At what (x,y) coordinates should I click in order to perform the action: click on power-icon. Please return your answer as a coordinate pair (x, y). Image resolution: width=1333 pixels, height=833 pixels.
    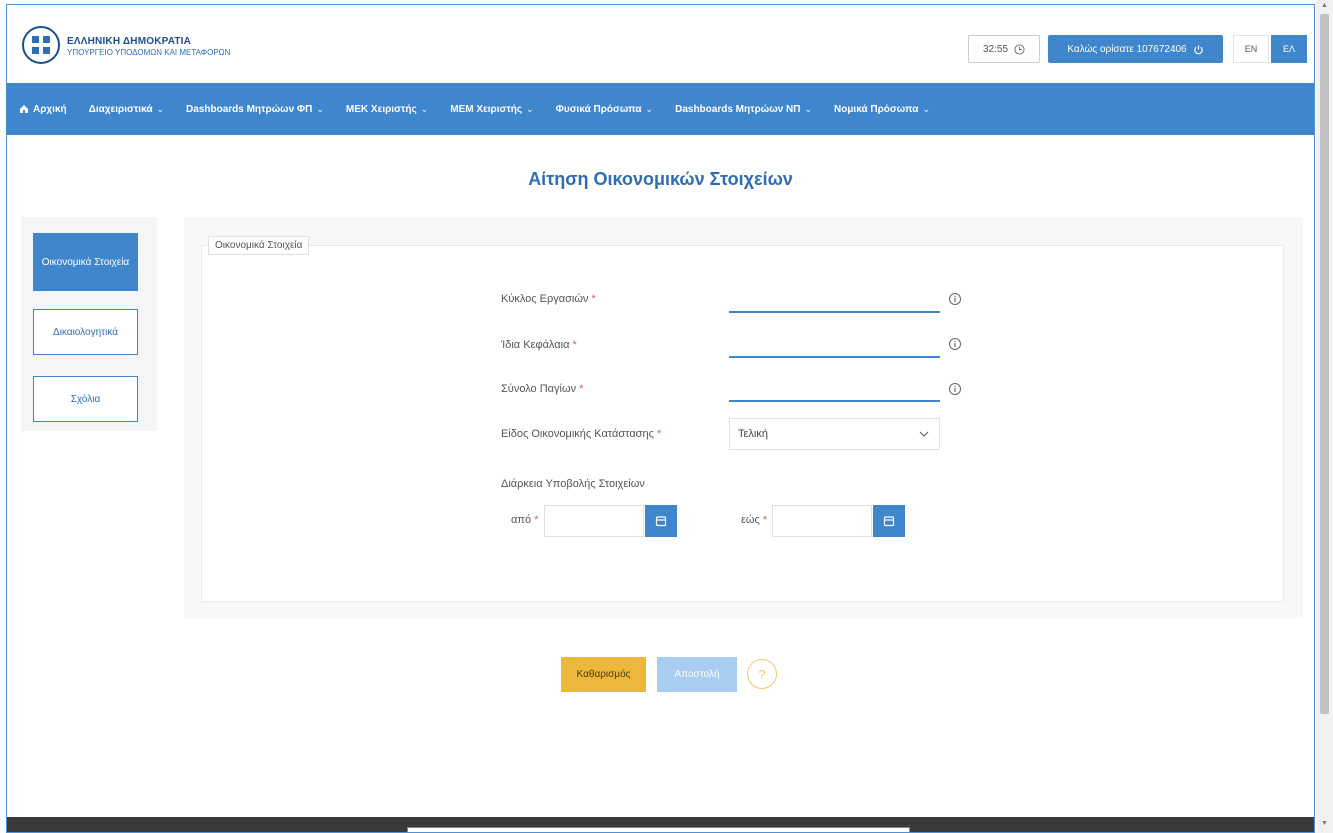
    Looking at the image, I should click on (1198, 49).